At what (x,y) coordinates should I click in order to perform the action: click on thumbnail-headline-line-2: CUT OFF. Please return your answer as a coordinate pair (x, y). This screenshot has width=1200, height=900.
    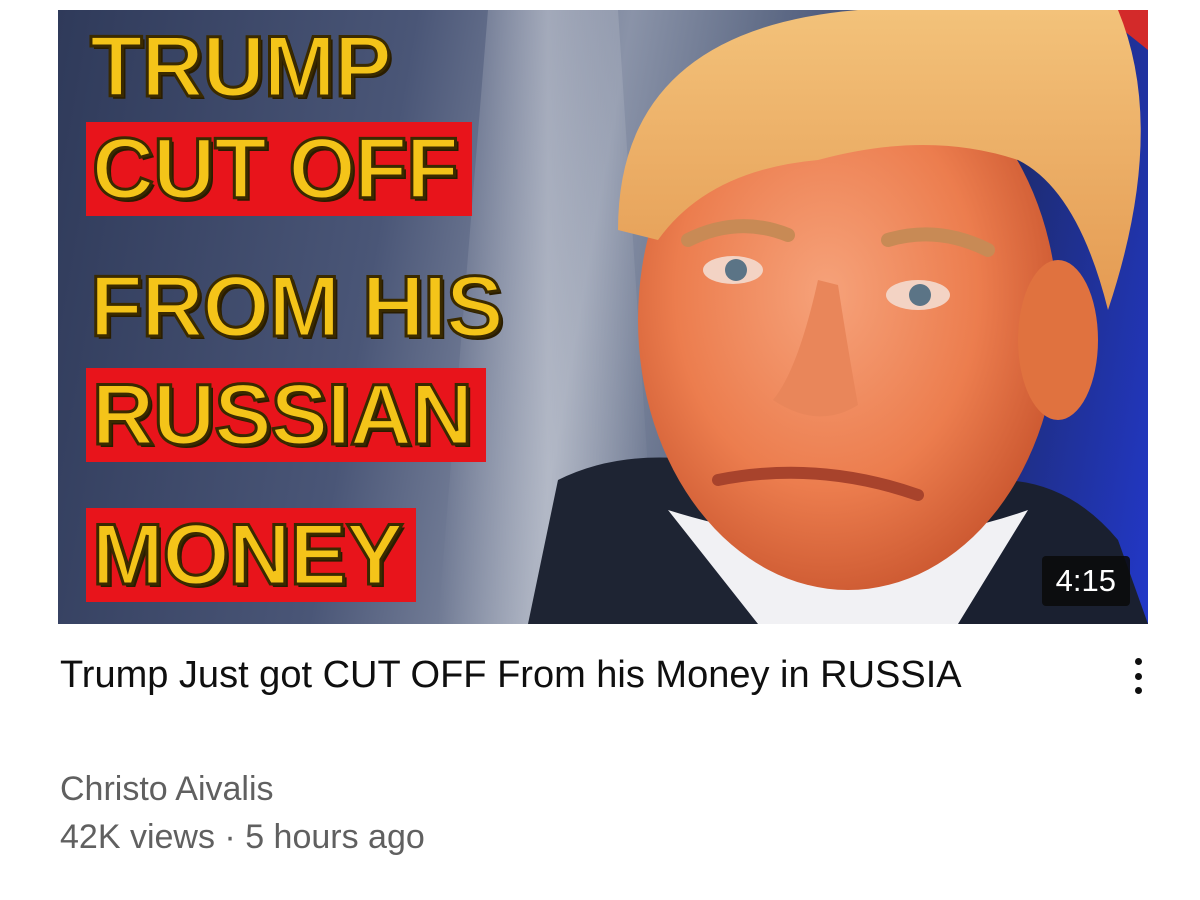
    Looking at the image, I should click on (279, 169).